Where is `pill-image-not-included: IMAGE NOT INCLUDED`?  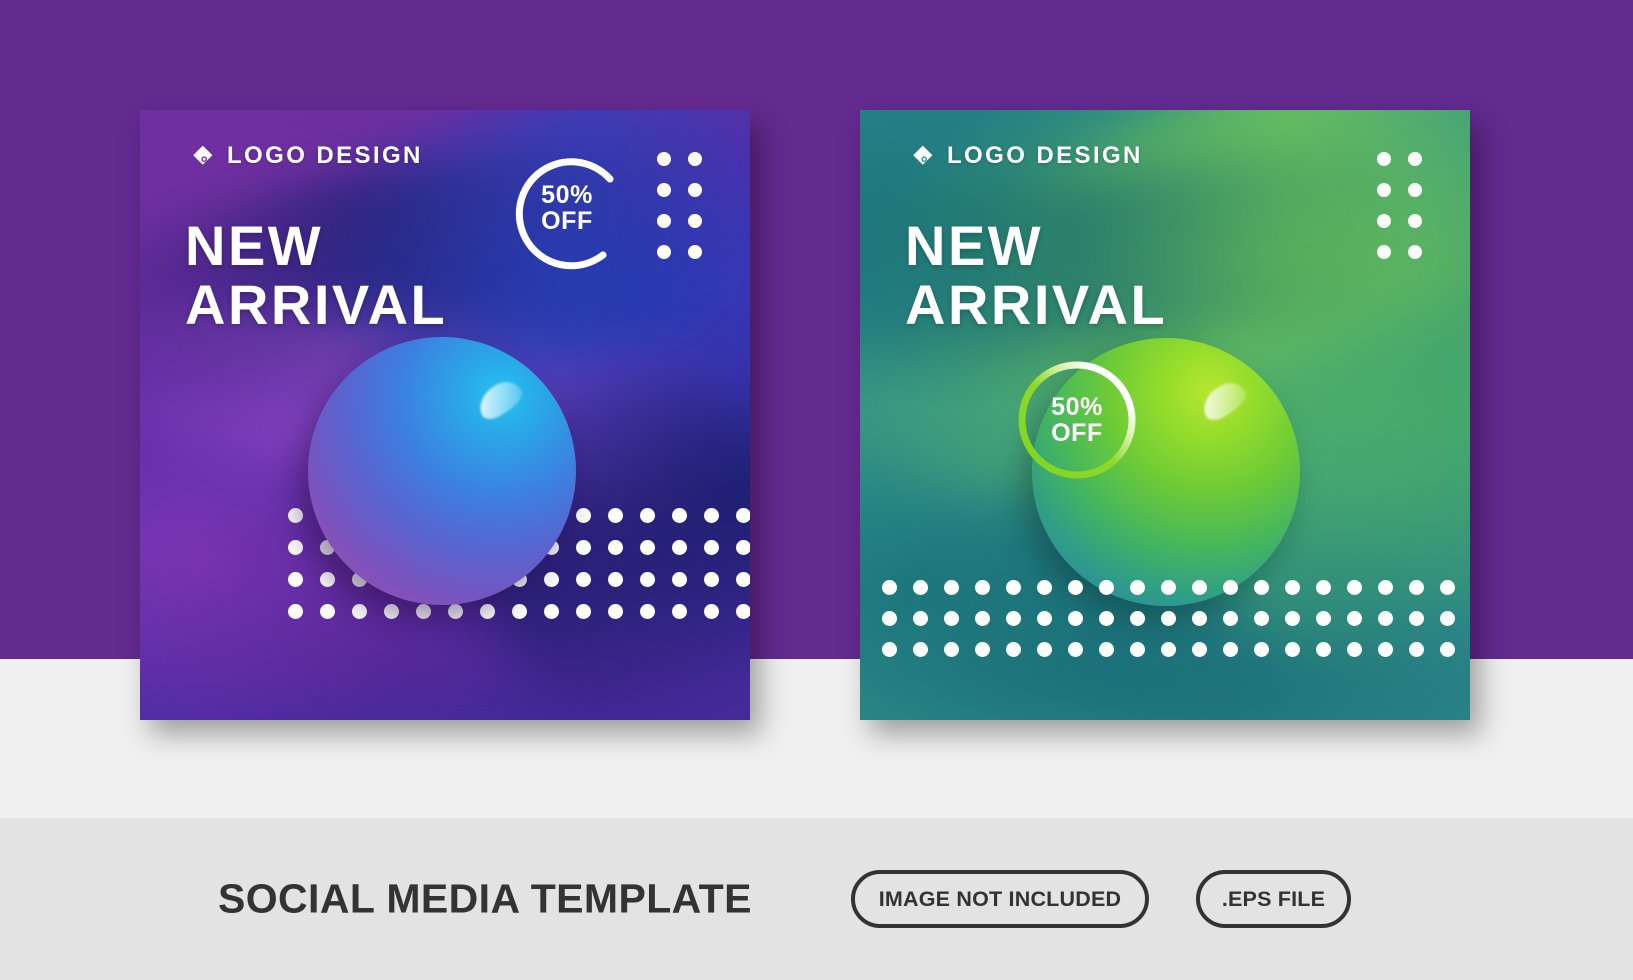 pill-image-not-included: IMAGE NOT INCLUDED is located at coordinates (1000, 899).